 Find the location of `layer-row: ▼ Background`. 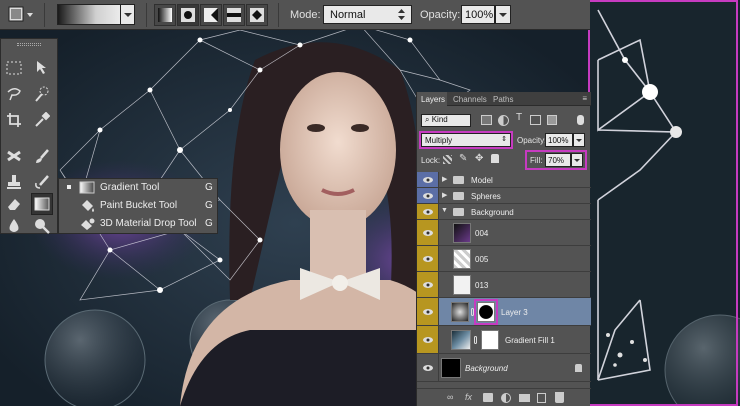

layer-row: ▼ Background is located at coordinates (504, 212).